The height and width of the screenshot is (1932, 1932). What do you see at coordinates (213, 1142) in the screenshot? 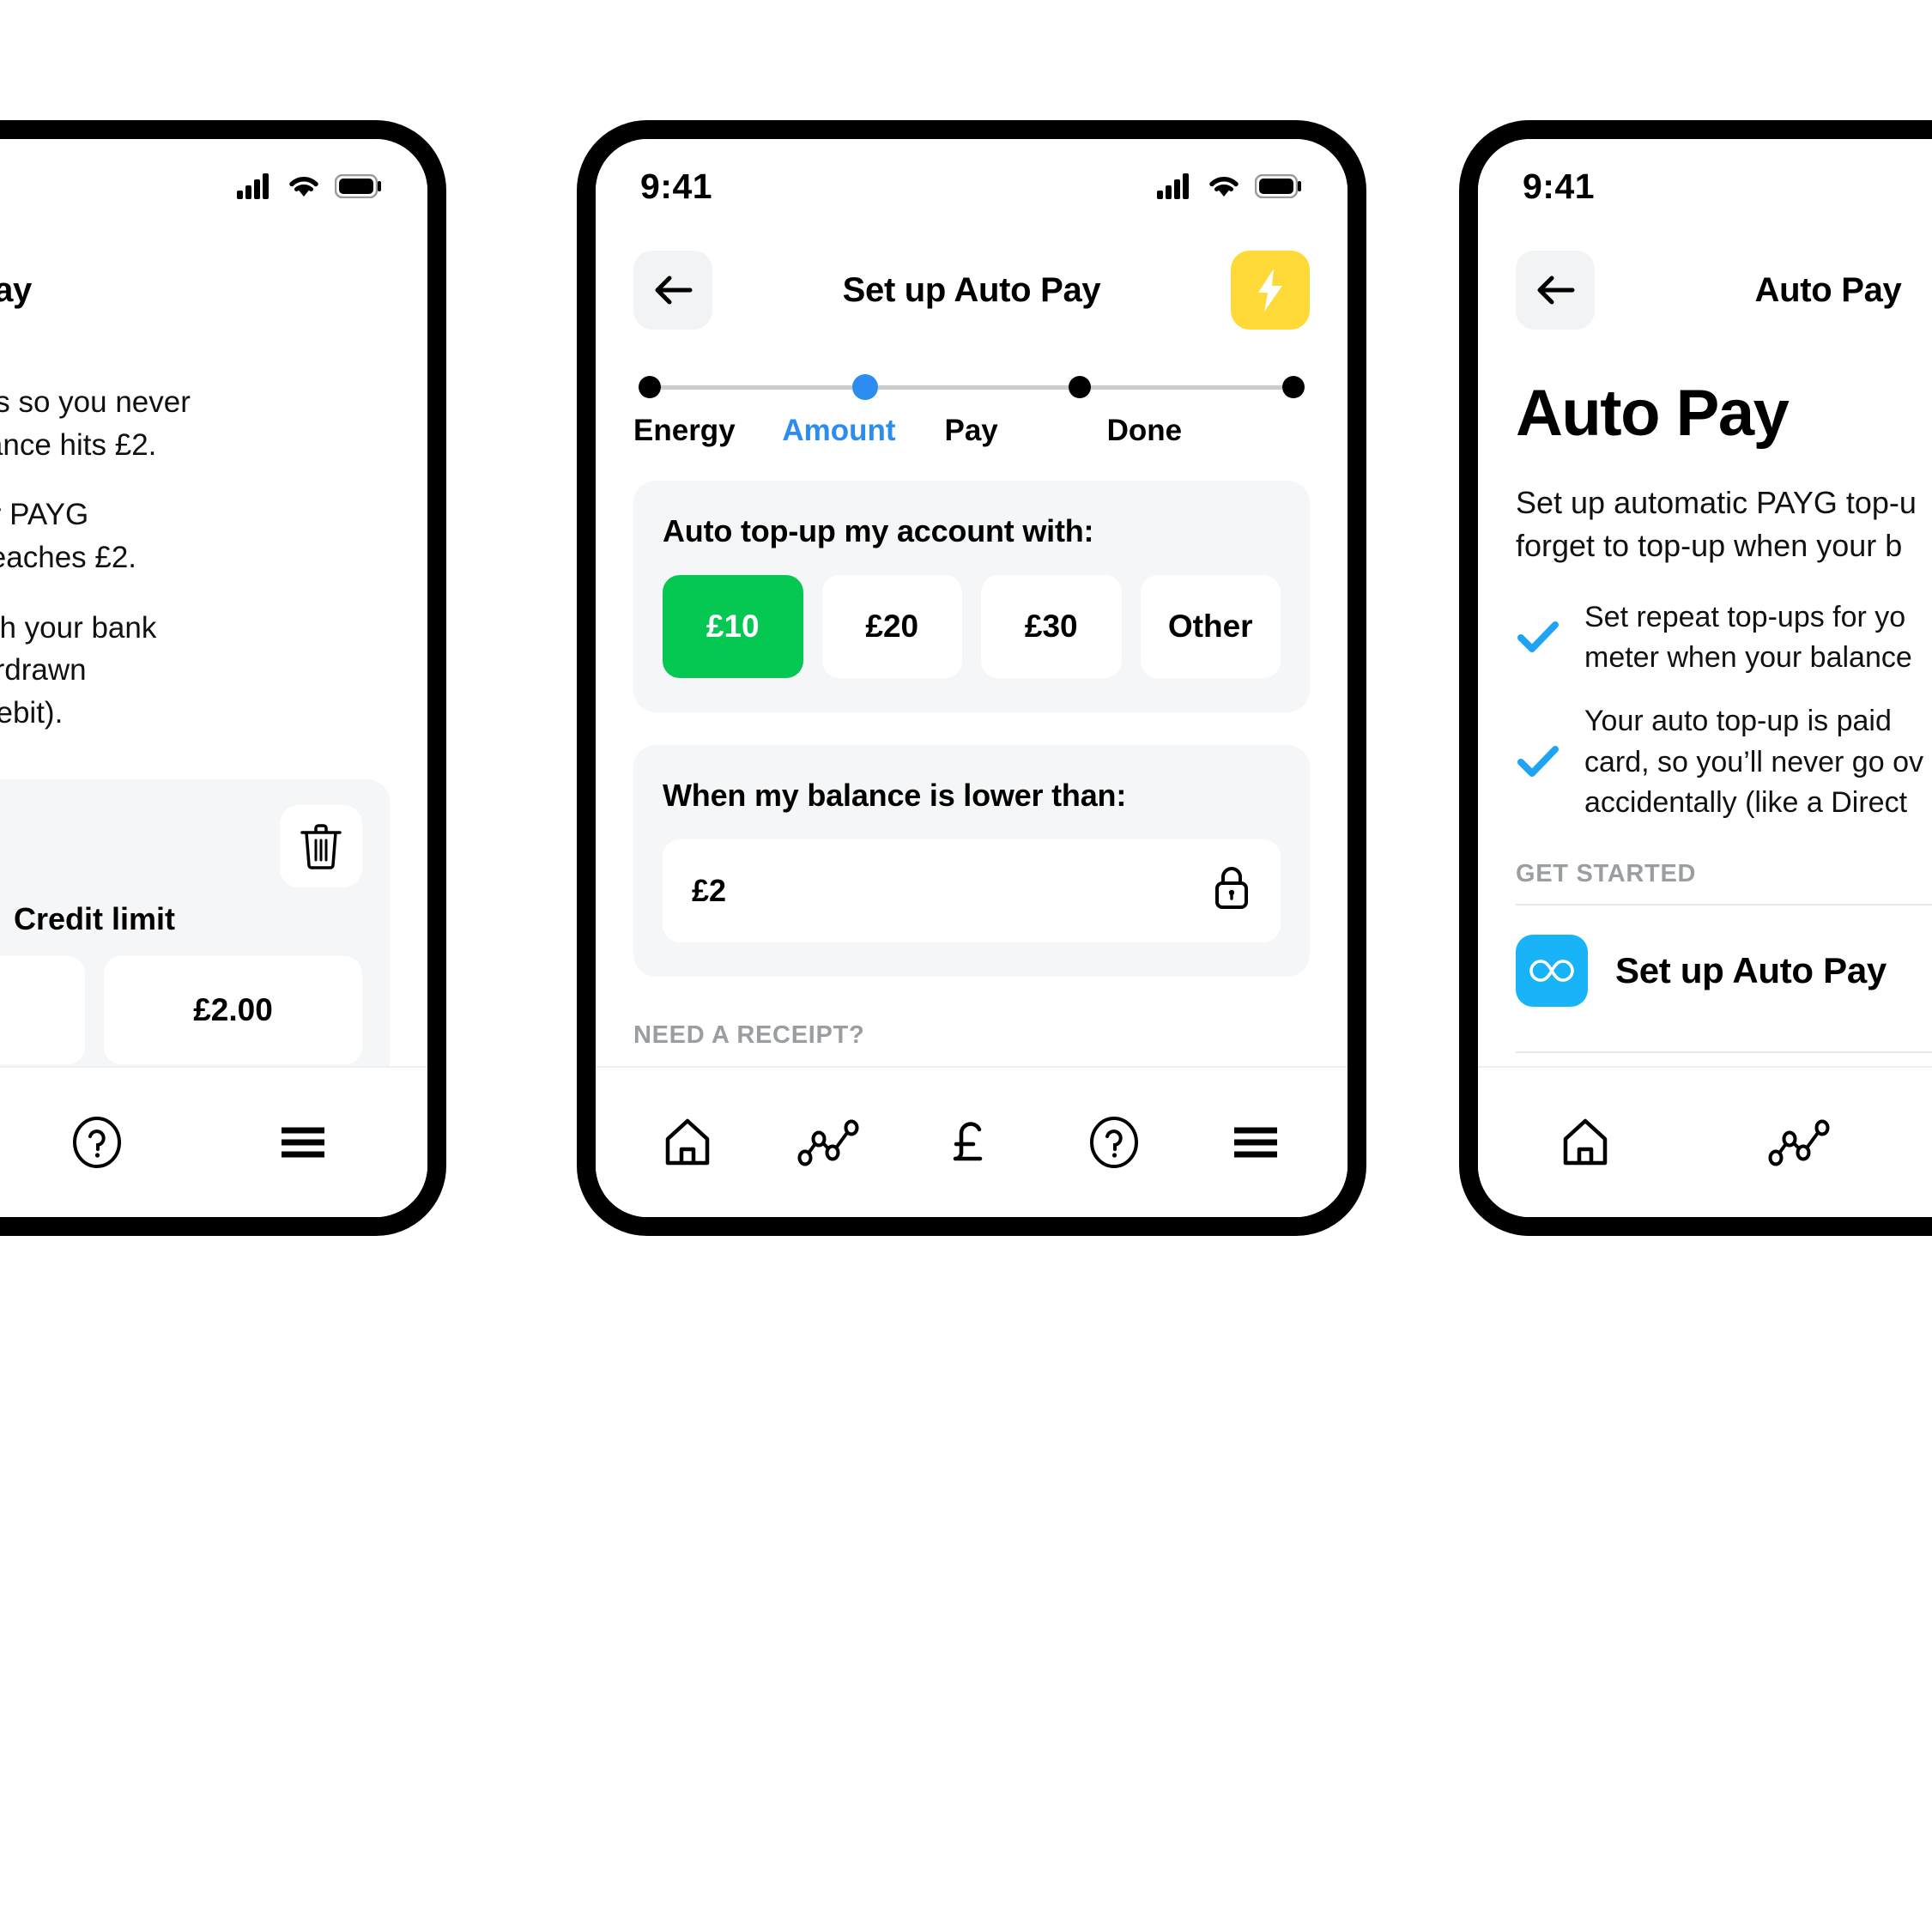
I see `tab-bar-left` at bounding box center [213, 1142].